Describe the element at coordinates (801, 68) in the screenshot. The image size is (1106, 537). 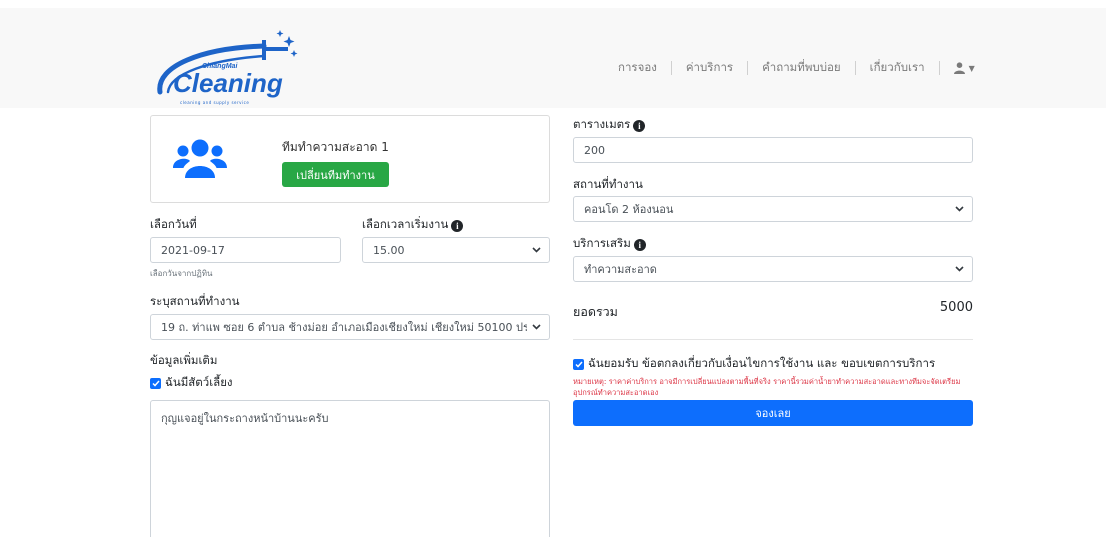
I see `nav-faq: คำถามที่พบบ่อย` at that location.